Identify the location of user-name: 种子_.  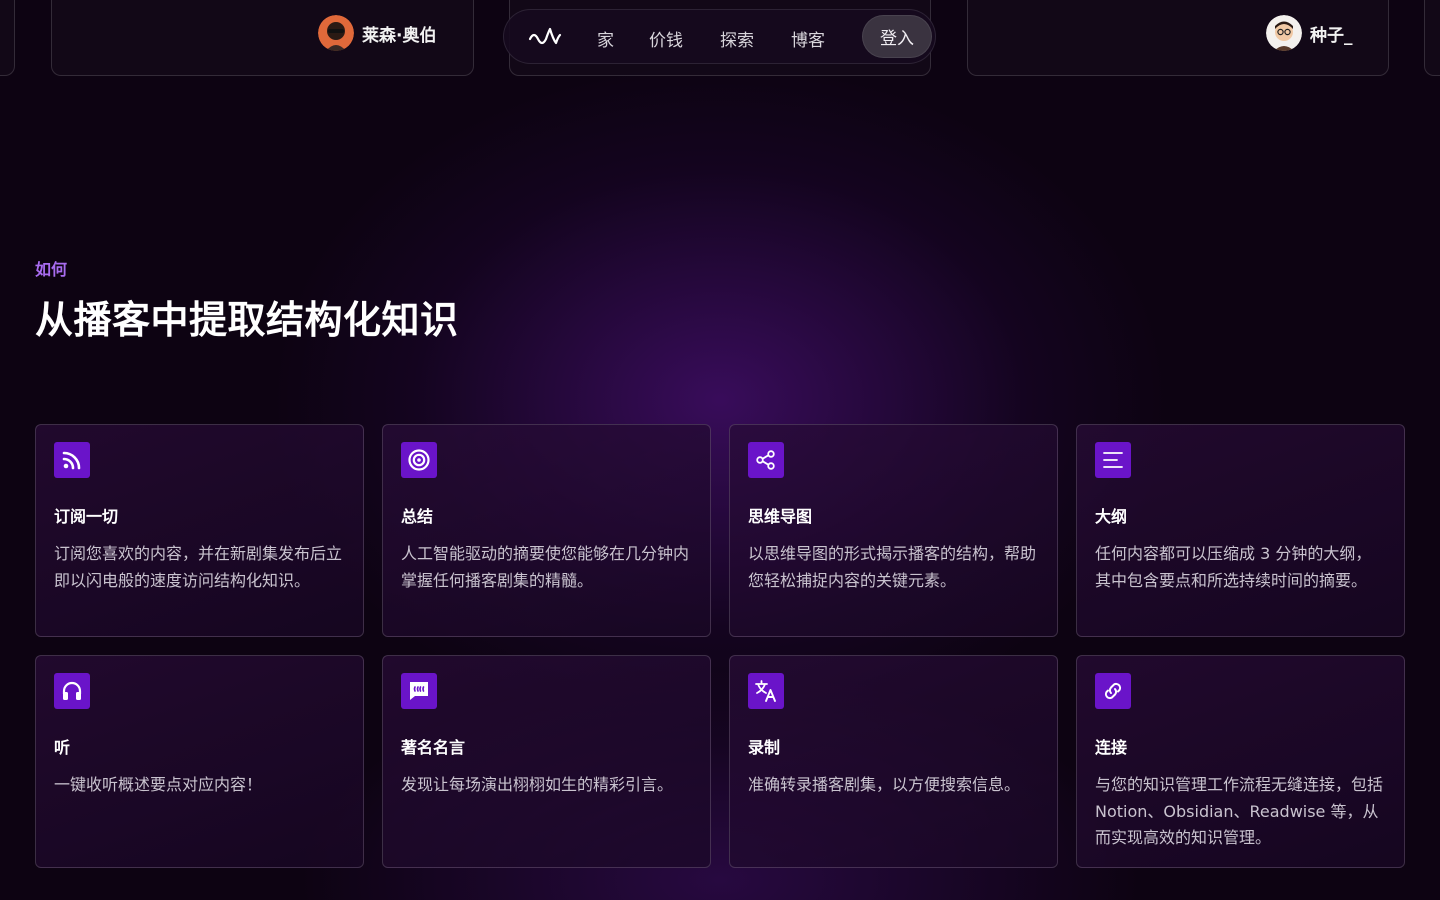
(1331, 35).